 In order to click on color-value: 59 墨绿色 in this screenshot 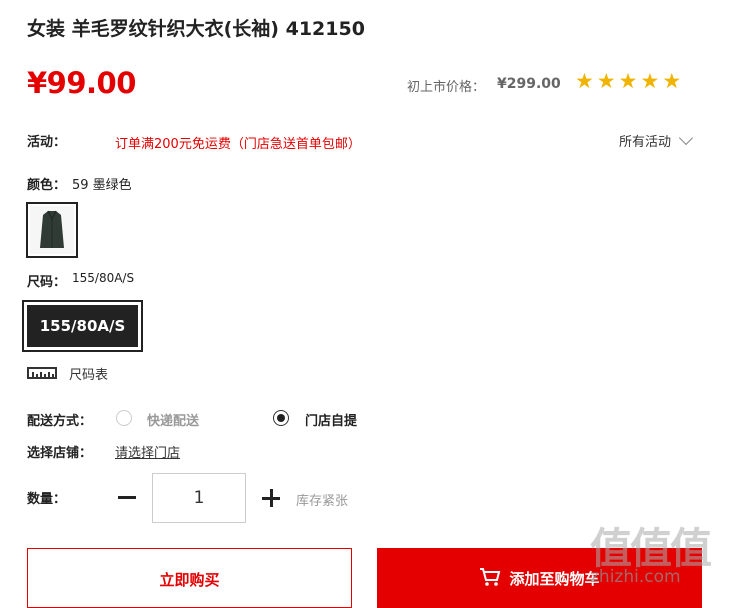, I will do `click(102, 185)`.